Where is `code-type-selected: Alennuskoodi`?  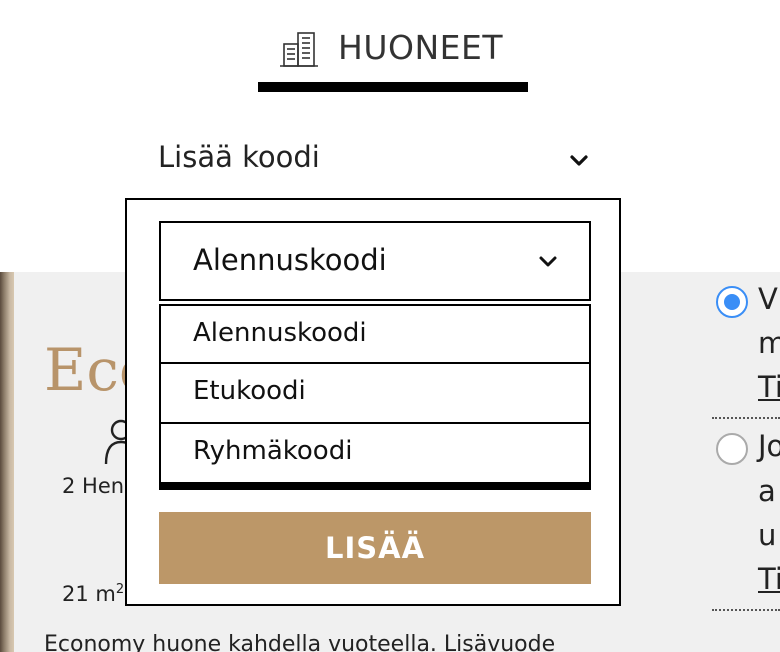
code-type-selected: Alennuskoodi is located at coordinates (290, 260).